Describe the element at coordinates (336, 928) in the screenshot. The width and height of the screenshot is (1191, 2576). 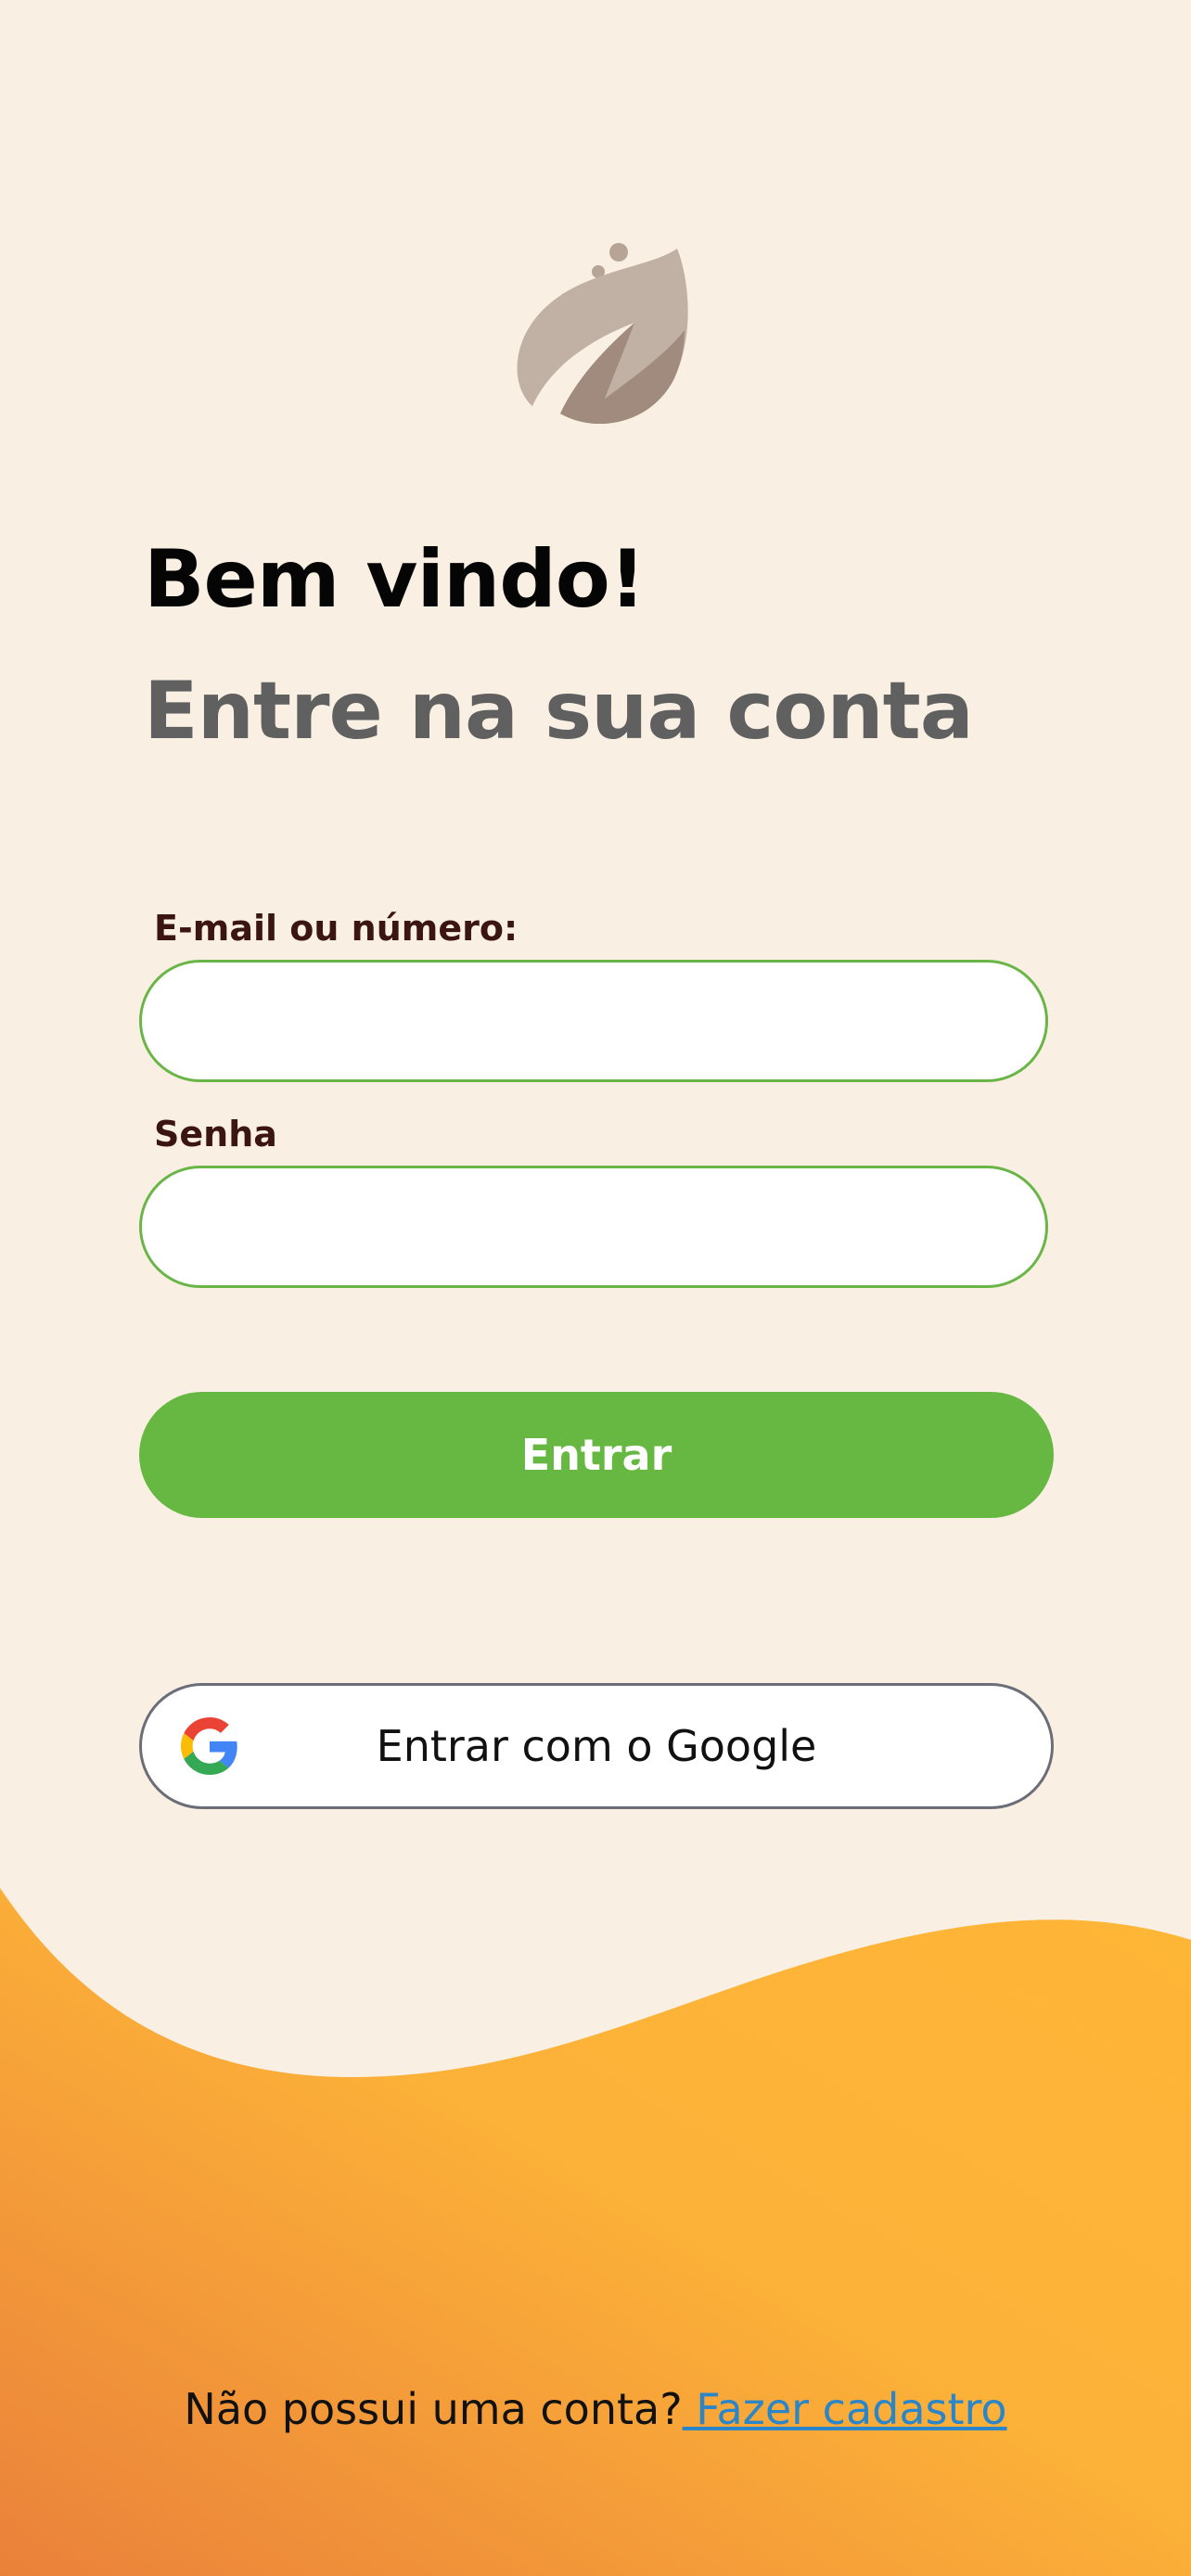
I see `email-label: E-mail ou número:` at that location.